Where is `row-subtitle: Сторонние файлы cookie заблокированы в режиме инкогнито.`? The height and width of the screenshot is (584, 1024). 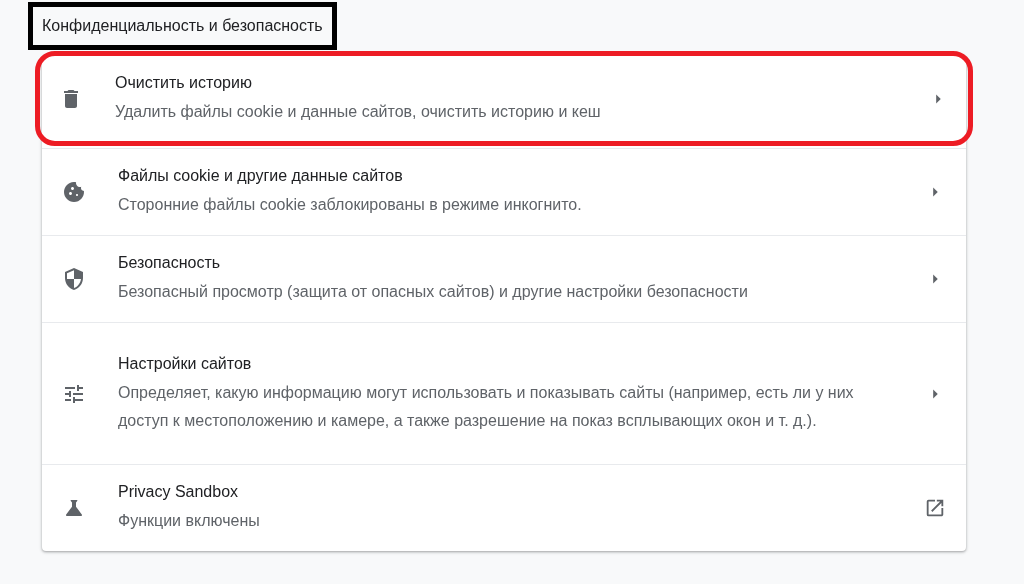 row-subtitle: Сторонние файлы cookie заблокированы в режиме инкогнито. is located at coordinates (350, 205).